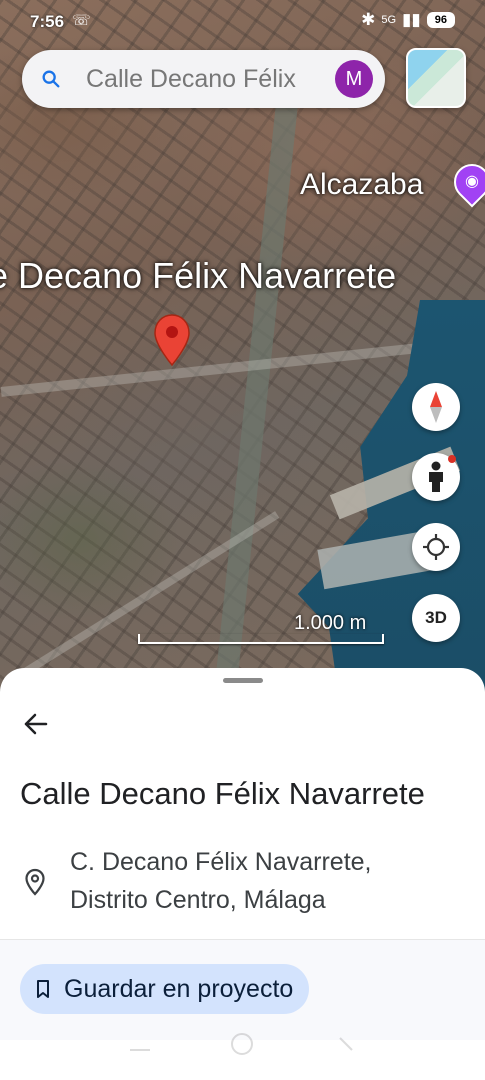 The height and width of the screenshot is (1080, 485). I want to click on battery-level: 96, so click(440, 20).